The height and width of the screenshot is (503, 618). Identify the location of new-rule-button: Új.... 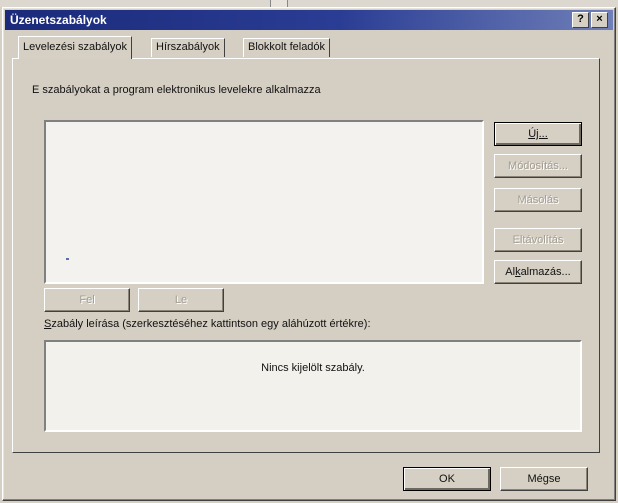
(538, 134).